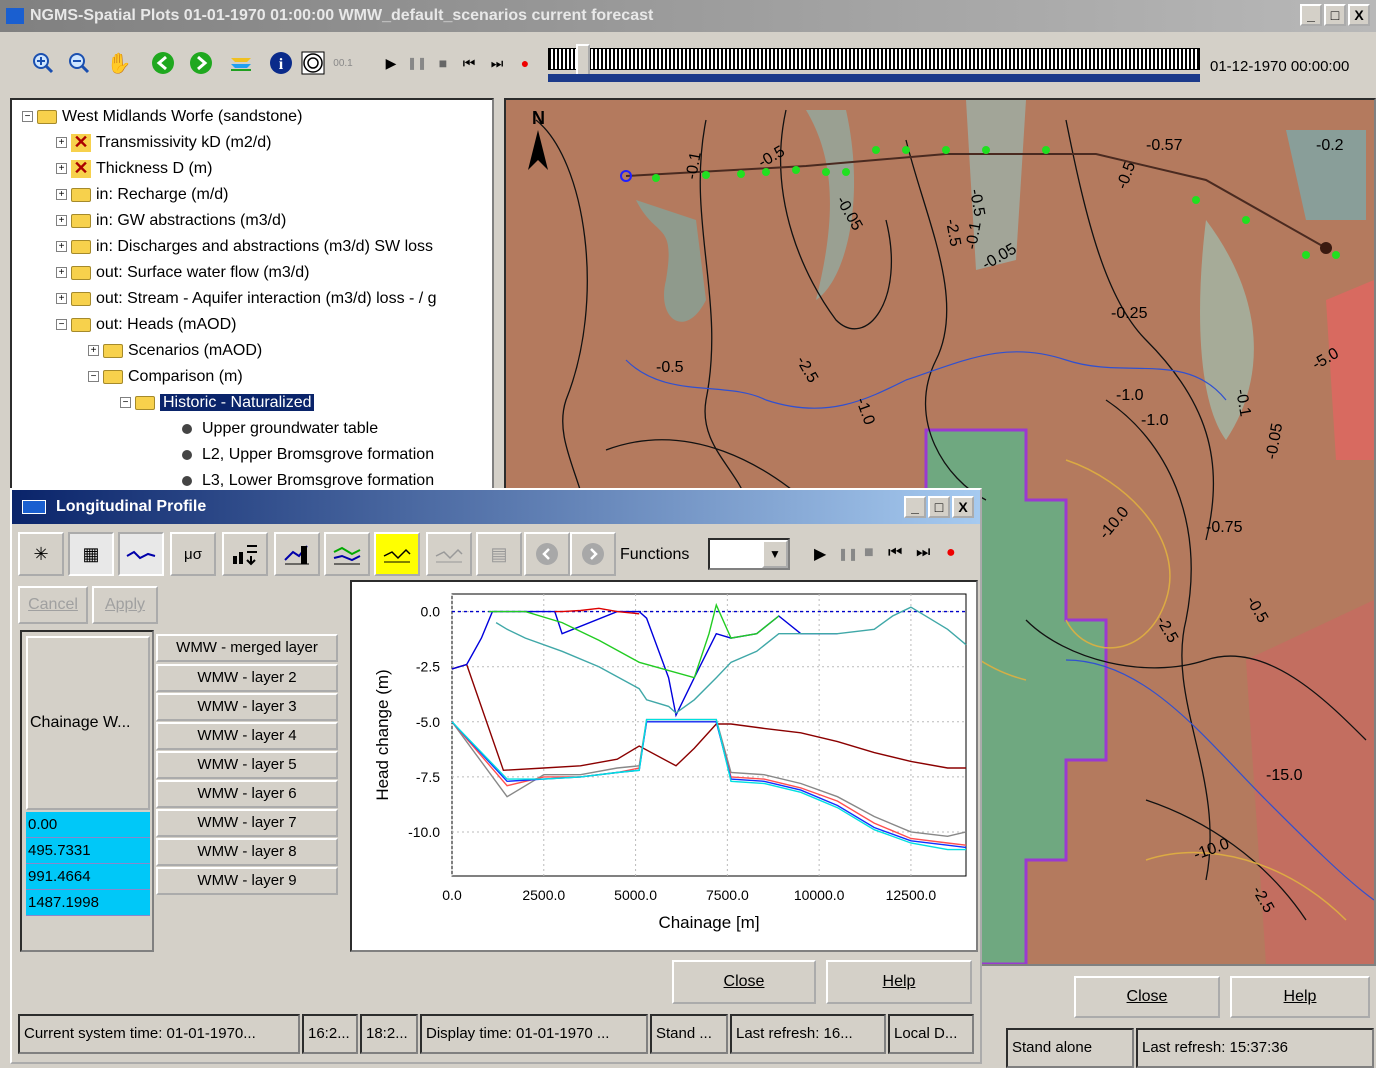 The width and height of the screenshot is (1376, 1068). Describe the element at coordinates (247, 823) in the screenshot. I see `layer-button-7: WMW - layer 7` at that location.